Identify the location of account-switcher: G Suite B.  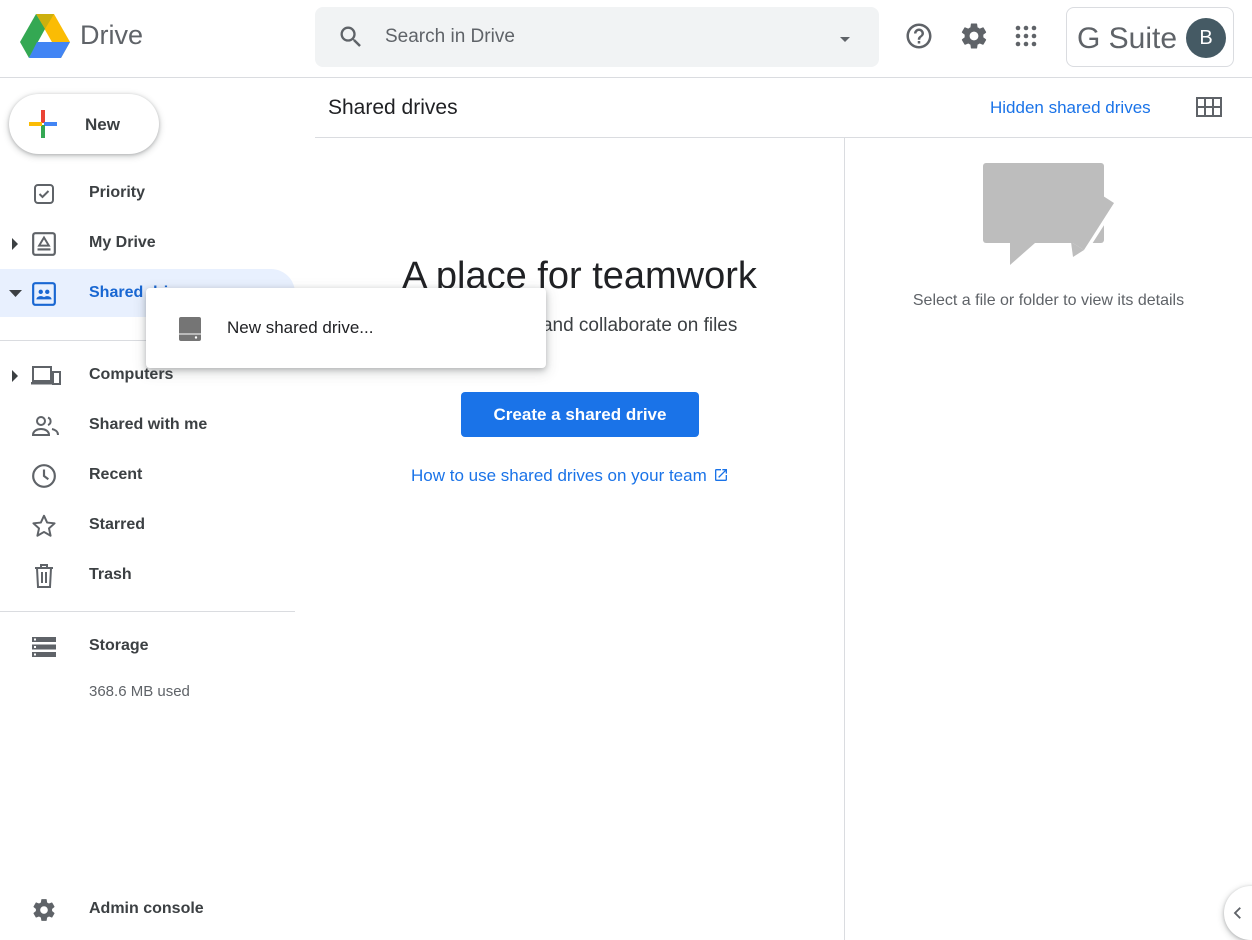
(1150, 37).